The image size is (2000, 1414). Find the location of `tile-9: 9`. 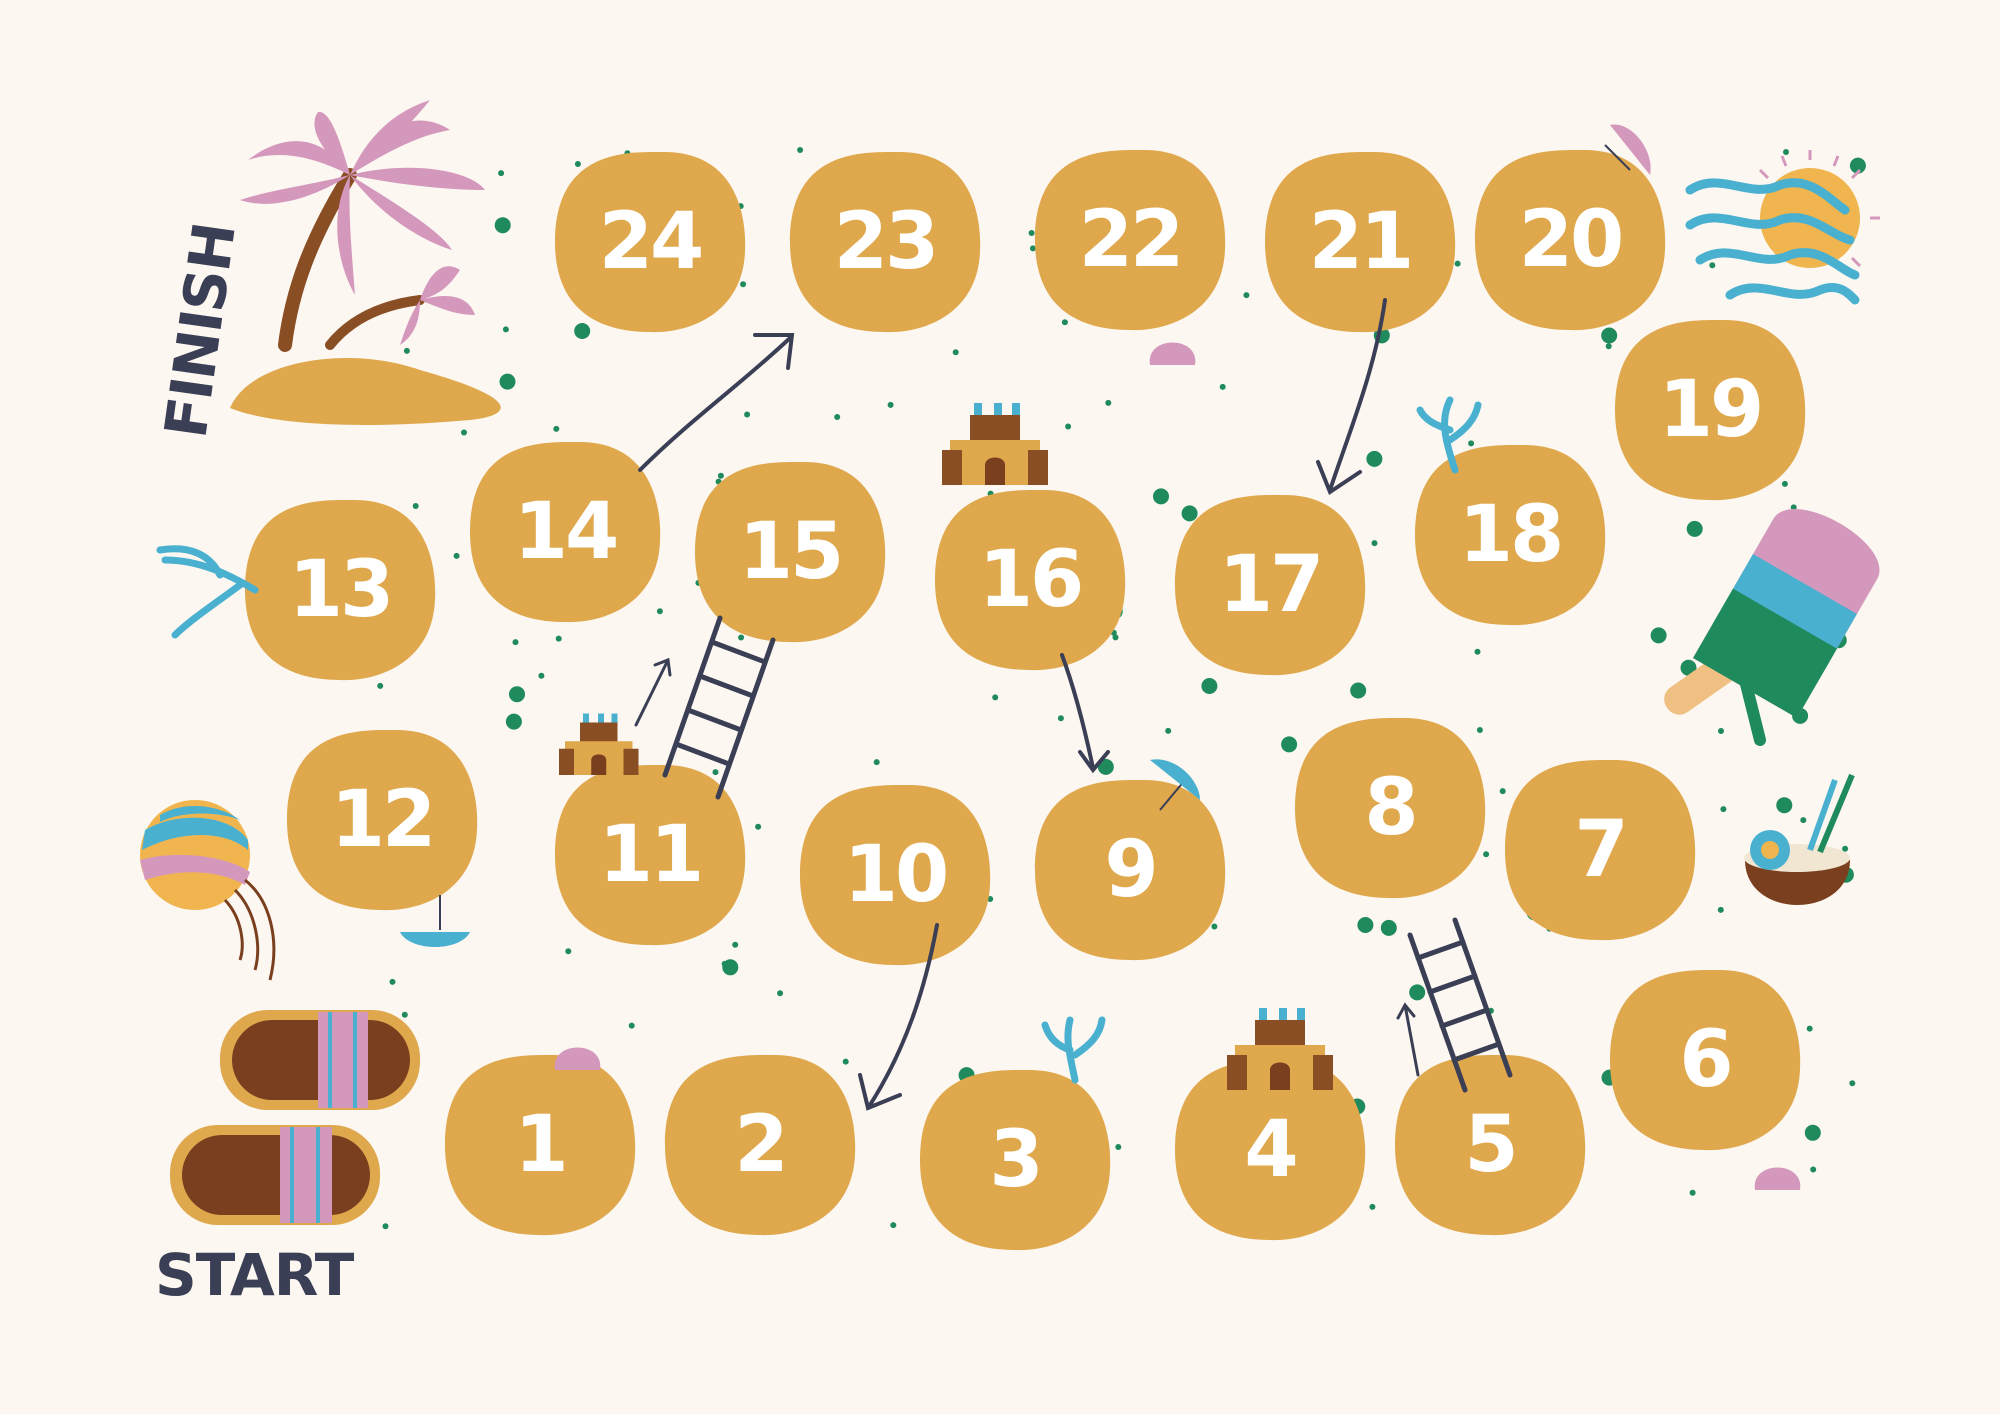

tile-9: 9 is located at coordinates (1130, 870).